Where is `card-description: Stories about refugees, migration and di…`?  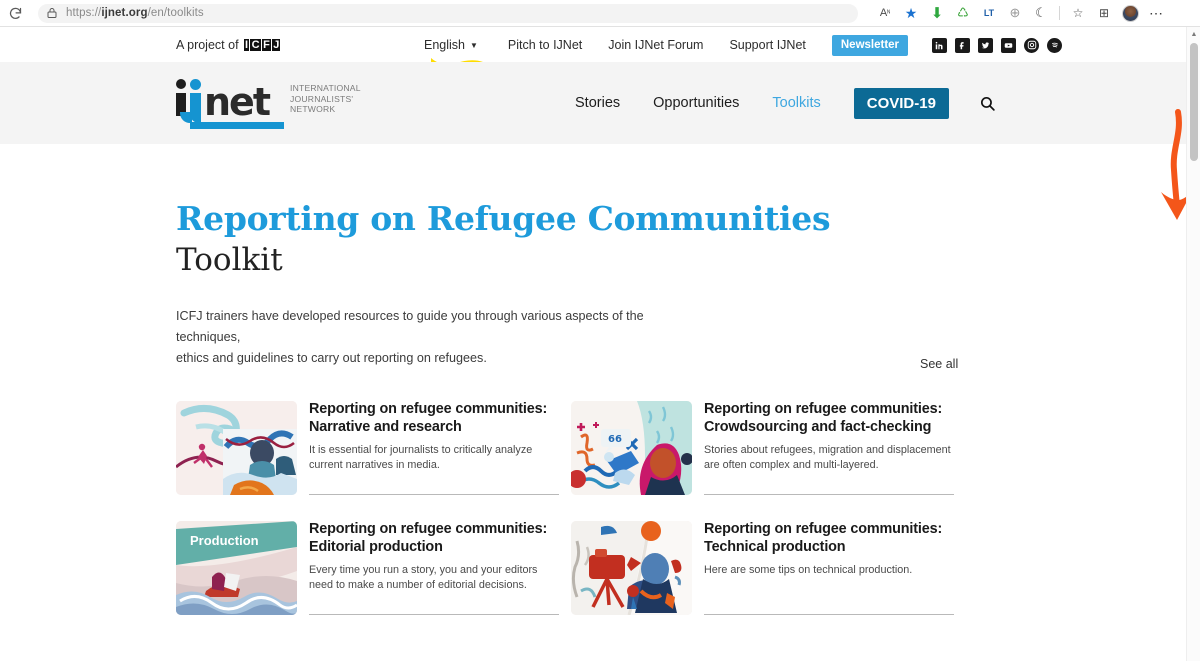 card-description: Stories about refugees, migration and di… is located at coordinates (827, 457).